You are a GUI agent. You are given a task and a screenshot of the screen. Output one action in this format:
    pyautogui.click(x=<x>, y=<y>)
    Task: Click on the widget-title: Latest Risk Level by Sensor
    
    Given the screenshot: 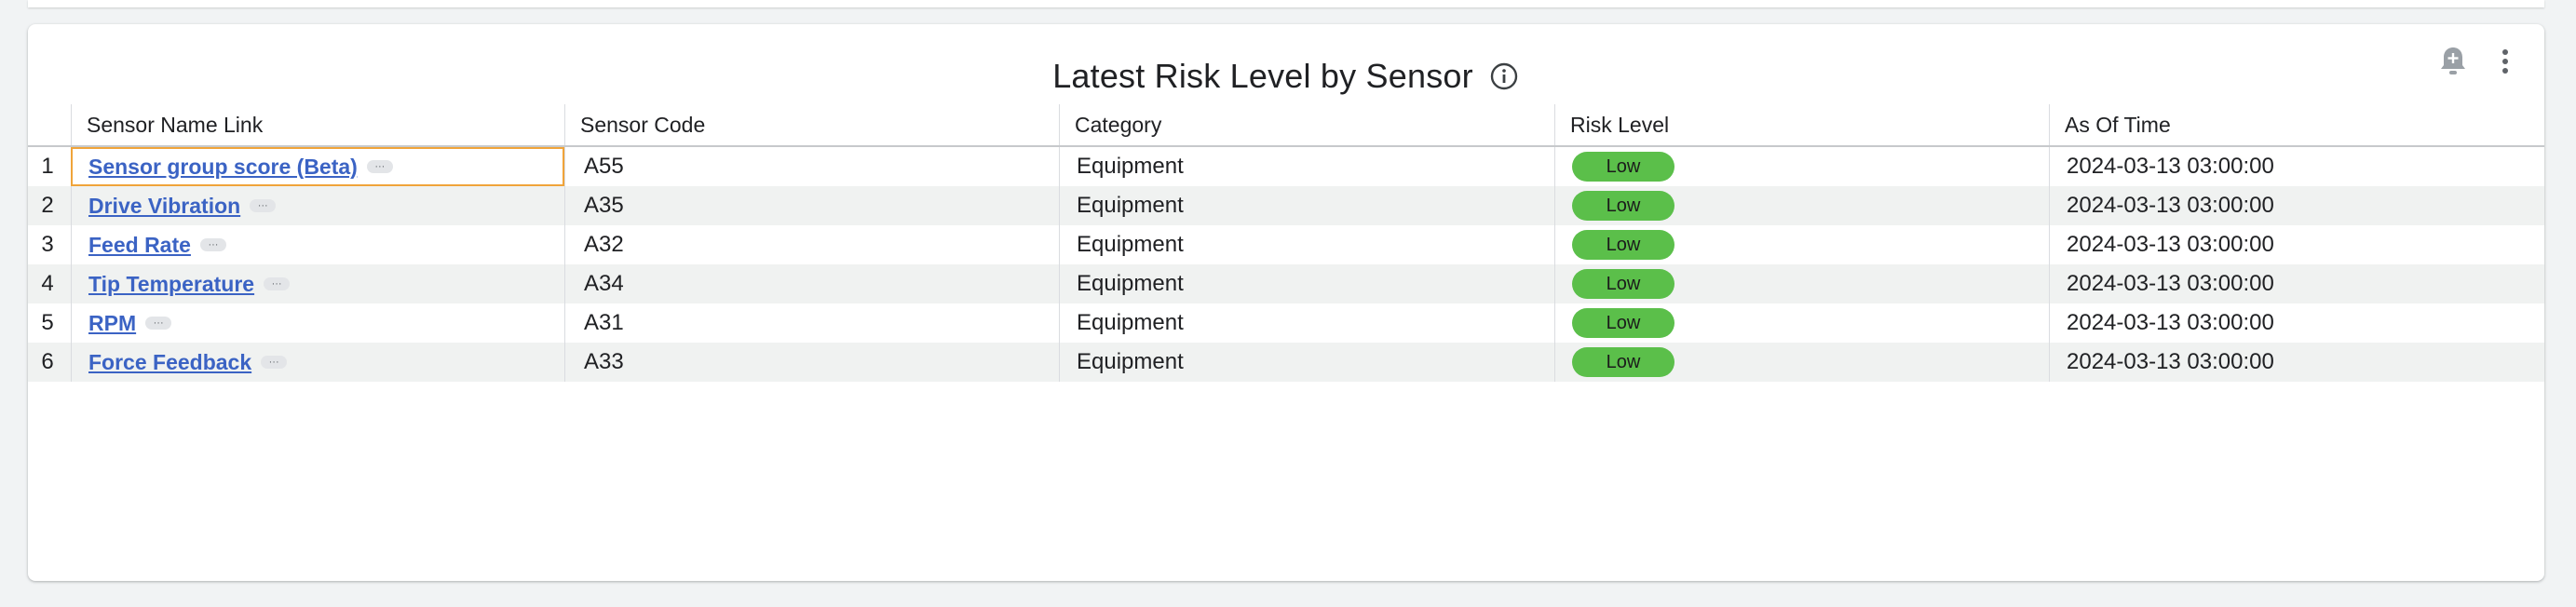 What is the action you would take?
    pyautogui.click(x=1262, y=76)
    